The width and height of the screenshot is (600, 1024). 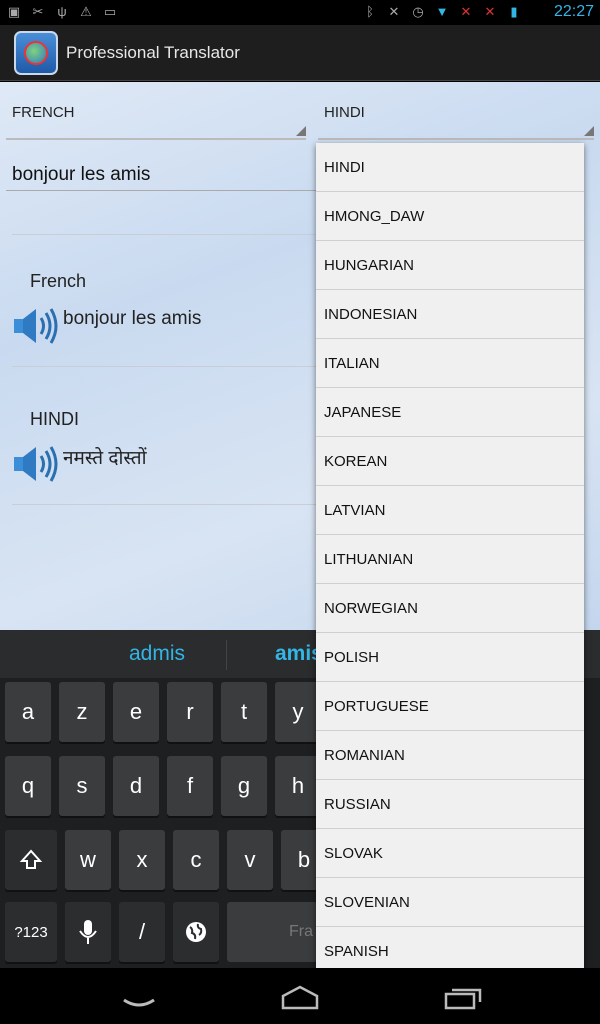 What do you see at coordinates (301, 131) in the screenshot?
I see `source-spinner-arrow-icon` at bounding box center [301, 131].